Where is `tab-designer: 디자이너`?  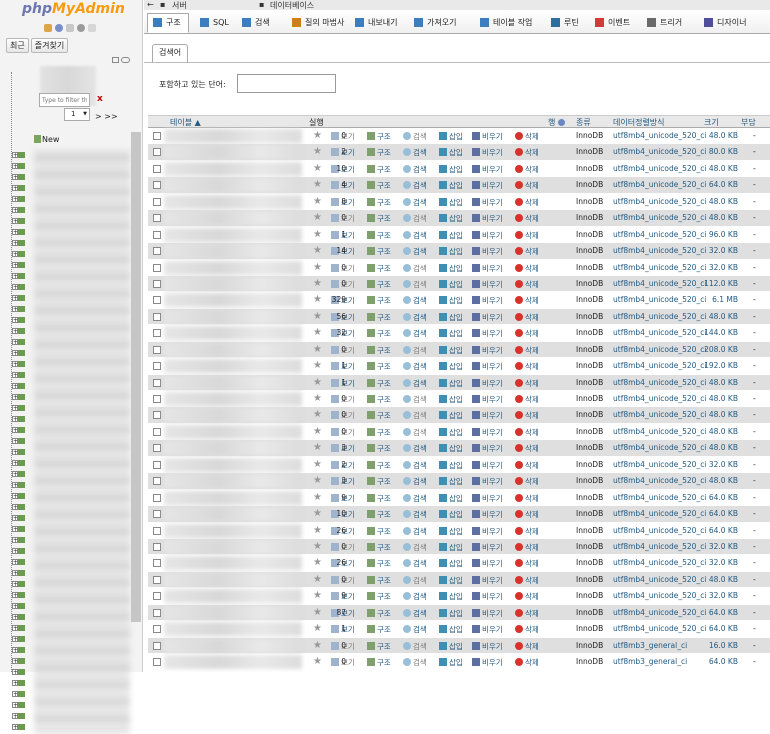 tab-designer: 디자이너 is located at coordinates (728, 23).